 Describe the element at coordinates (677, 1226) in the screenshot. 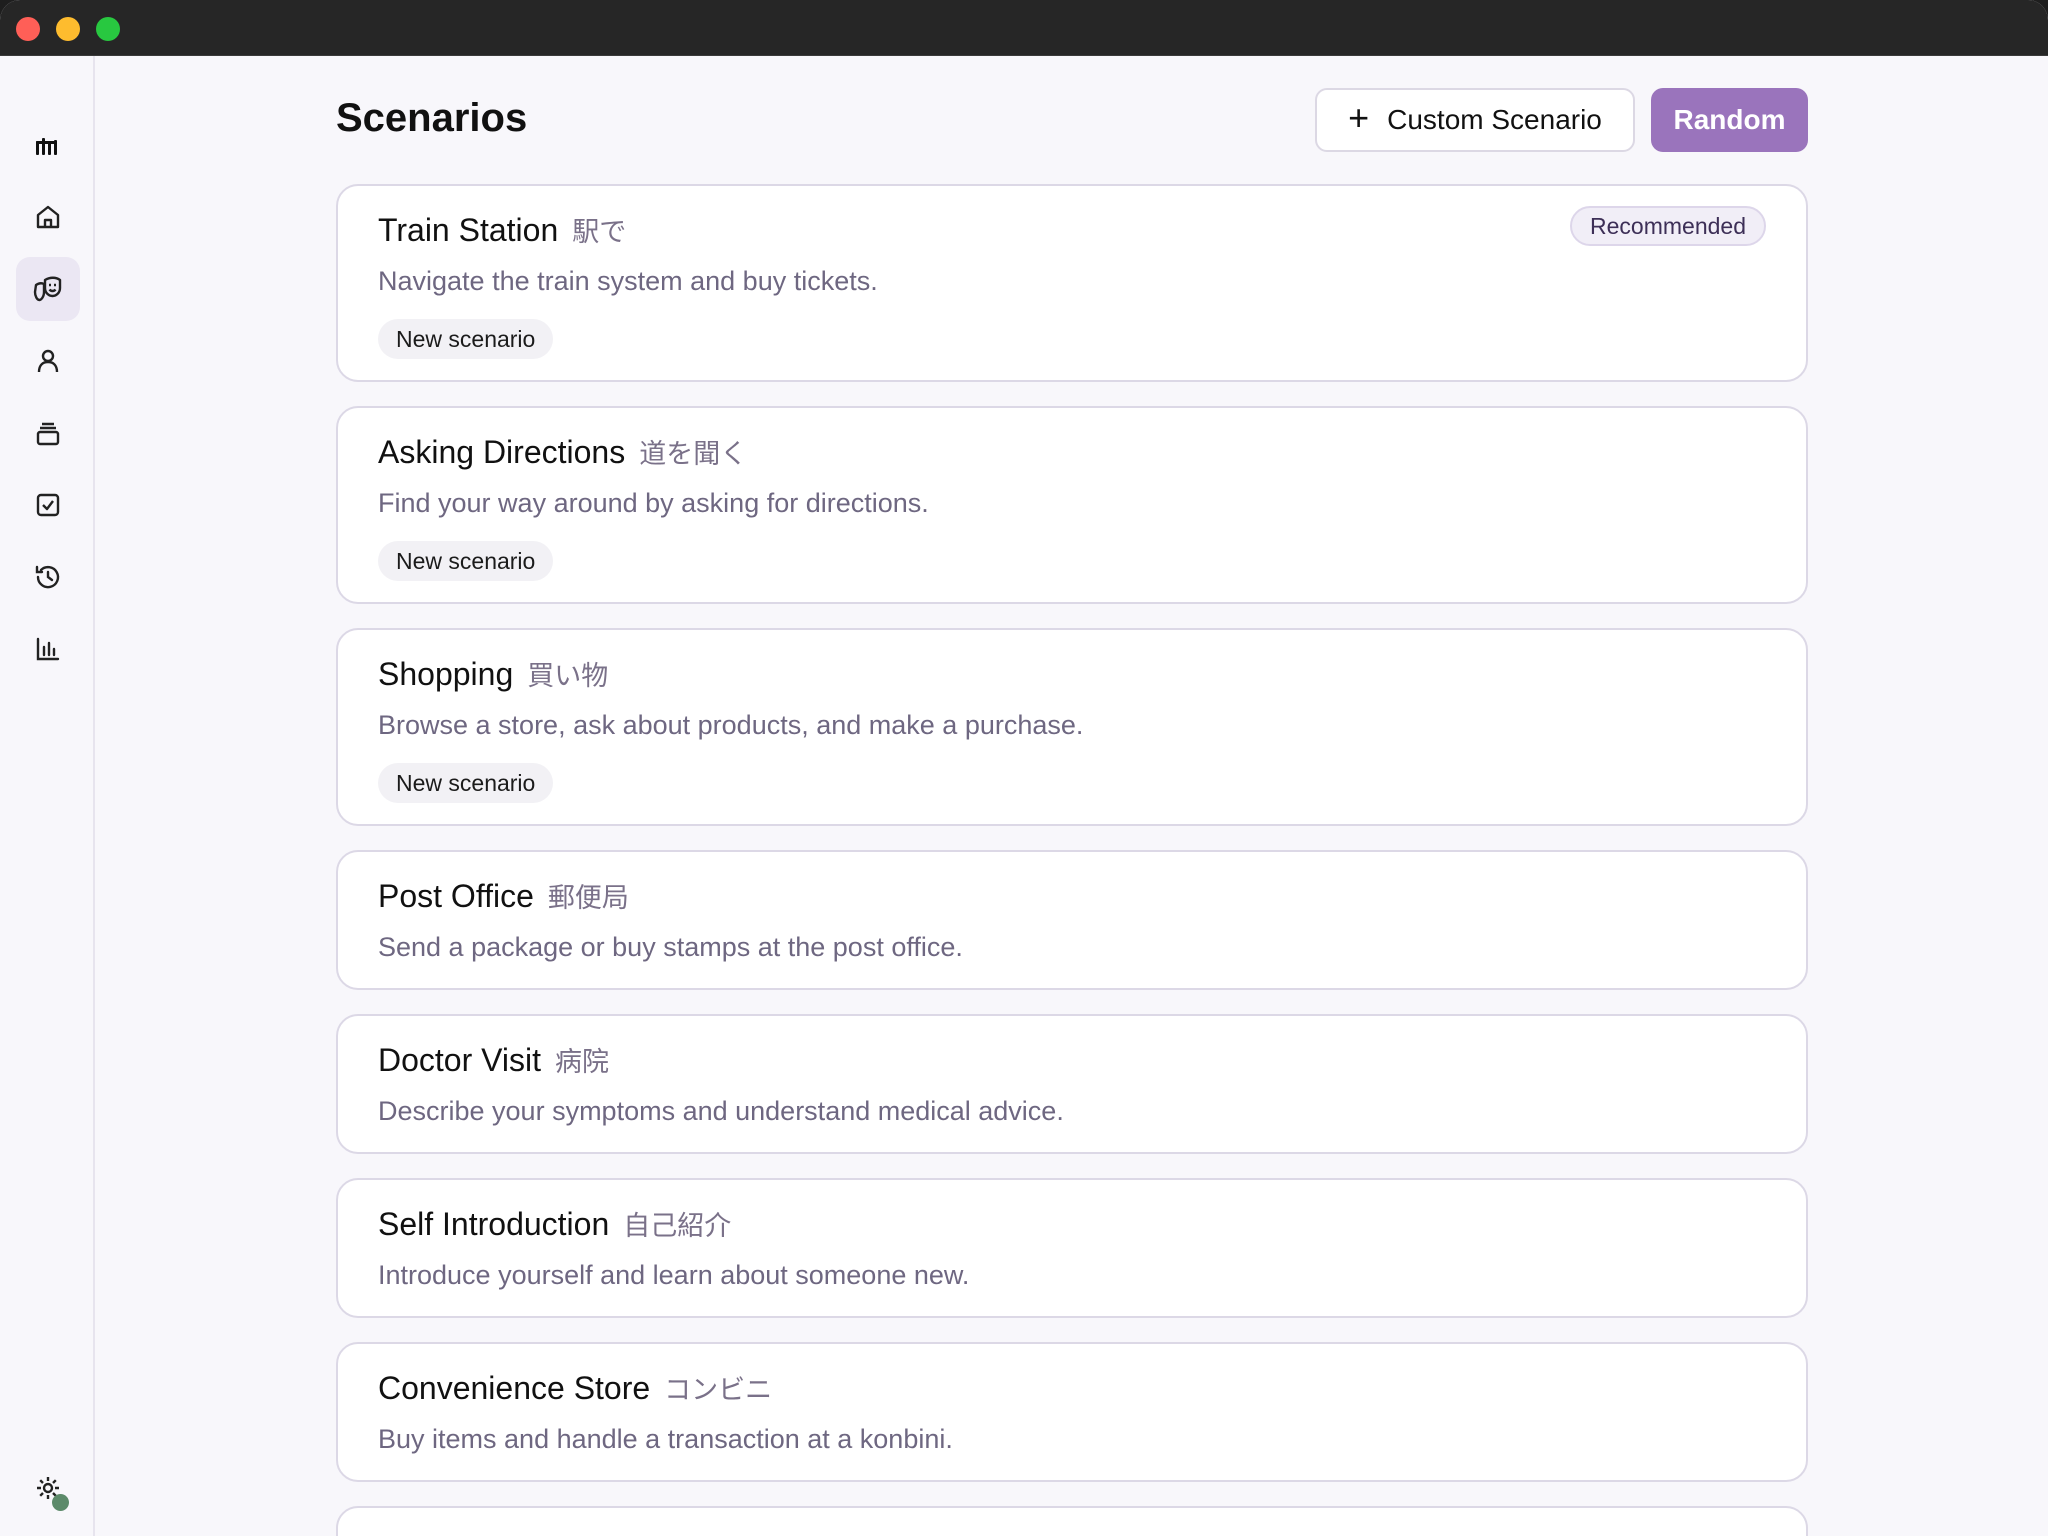

I see `scenario-jp-title: 自己紹介` at that location.